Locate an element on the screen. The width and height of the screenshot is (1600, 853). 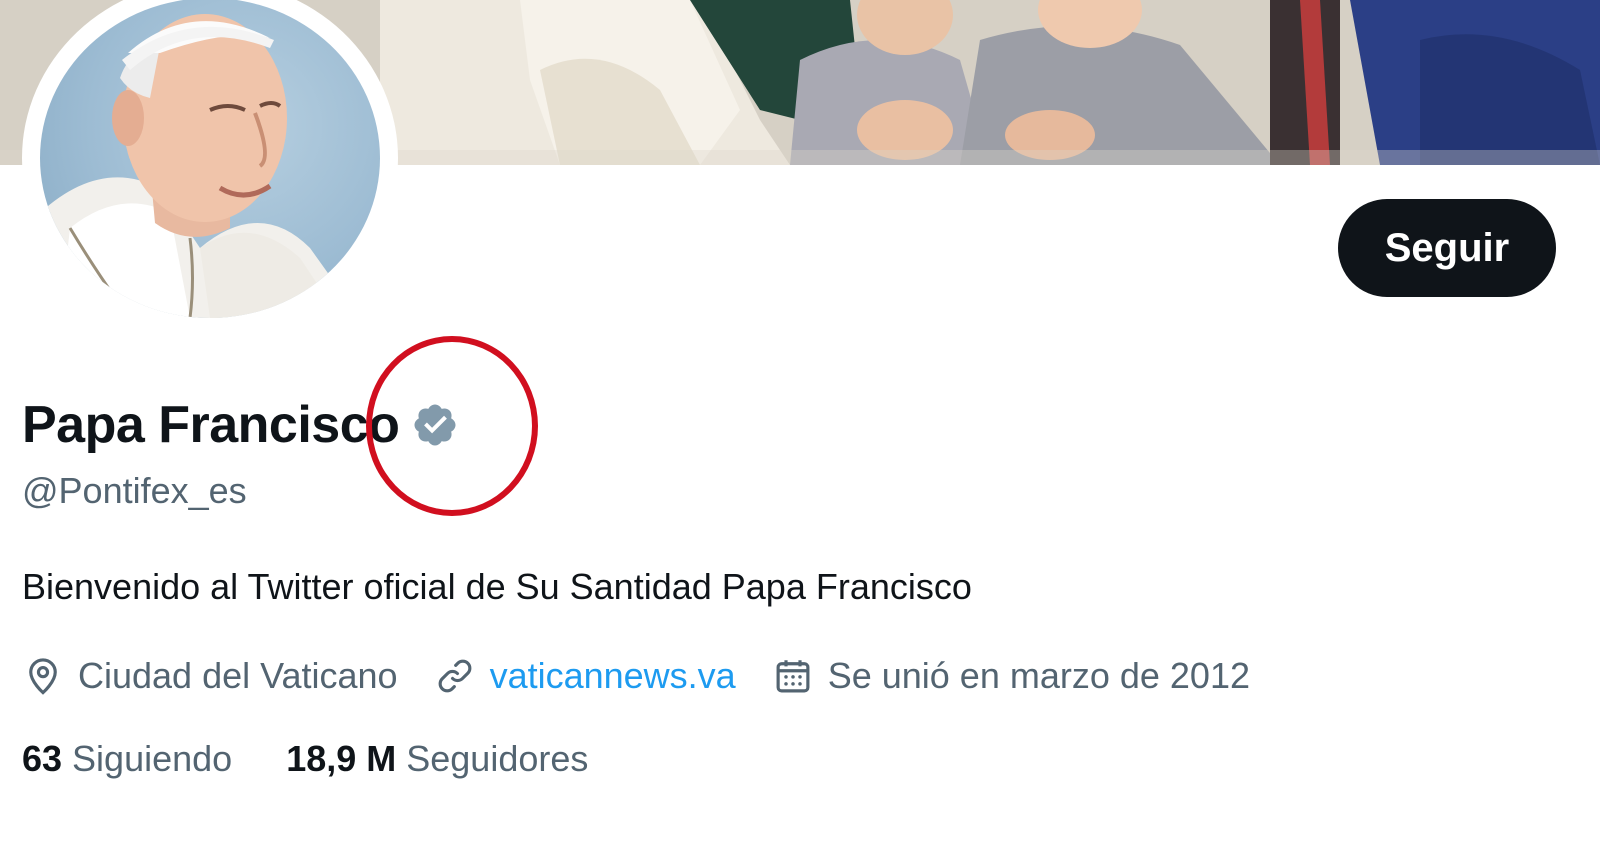
website-item: vaticannews.va is located at coordinates (585, 676).